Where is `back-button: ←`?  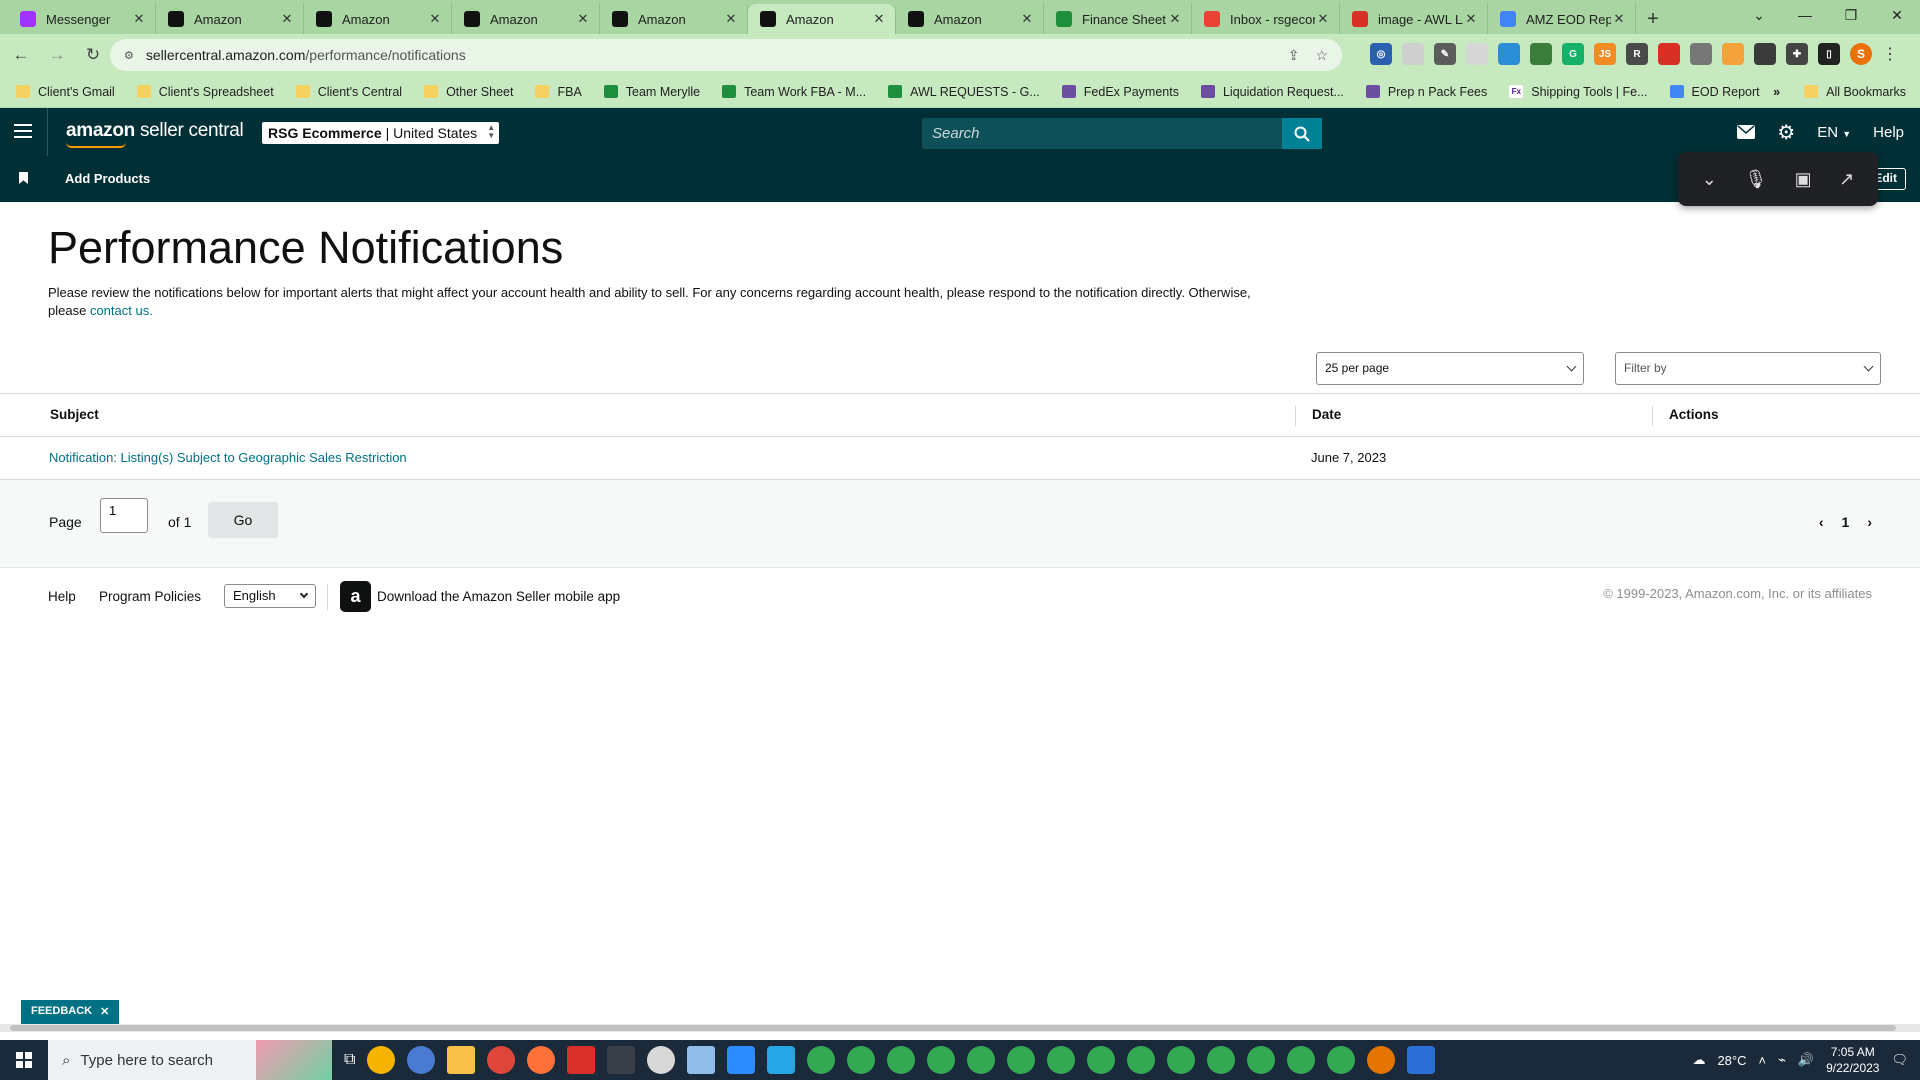 back-button: ← is located at coordinates (21, 55).